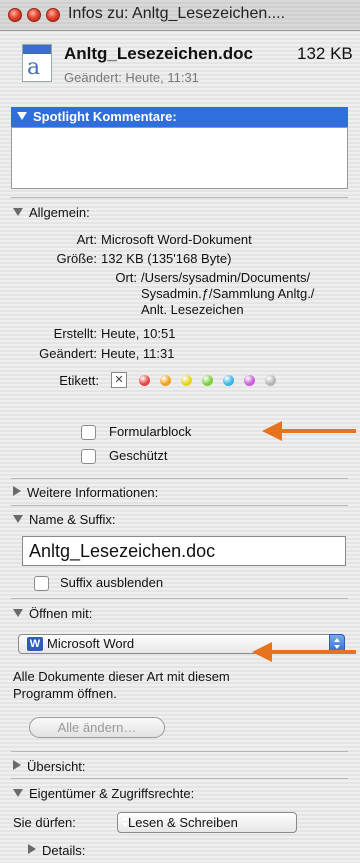  I want to click on hide-extension-label: Suffix ausblenden, so click(112, 582).